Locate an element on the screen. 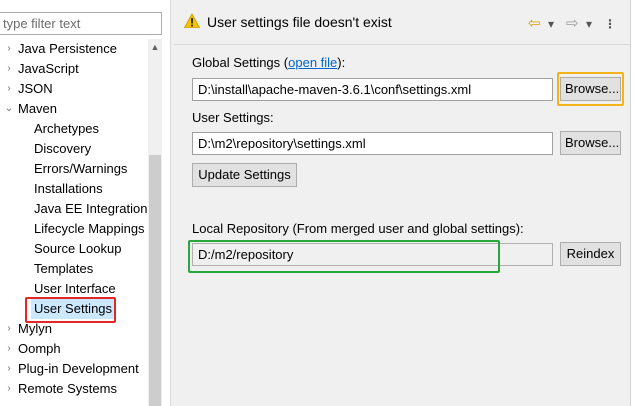 This screenshot has width=635, height=406. open-file-paren-close: ): is located at coordinates (341, 62).